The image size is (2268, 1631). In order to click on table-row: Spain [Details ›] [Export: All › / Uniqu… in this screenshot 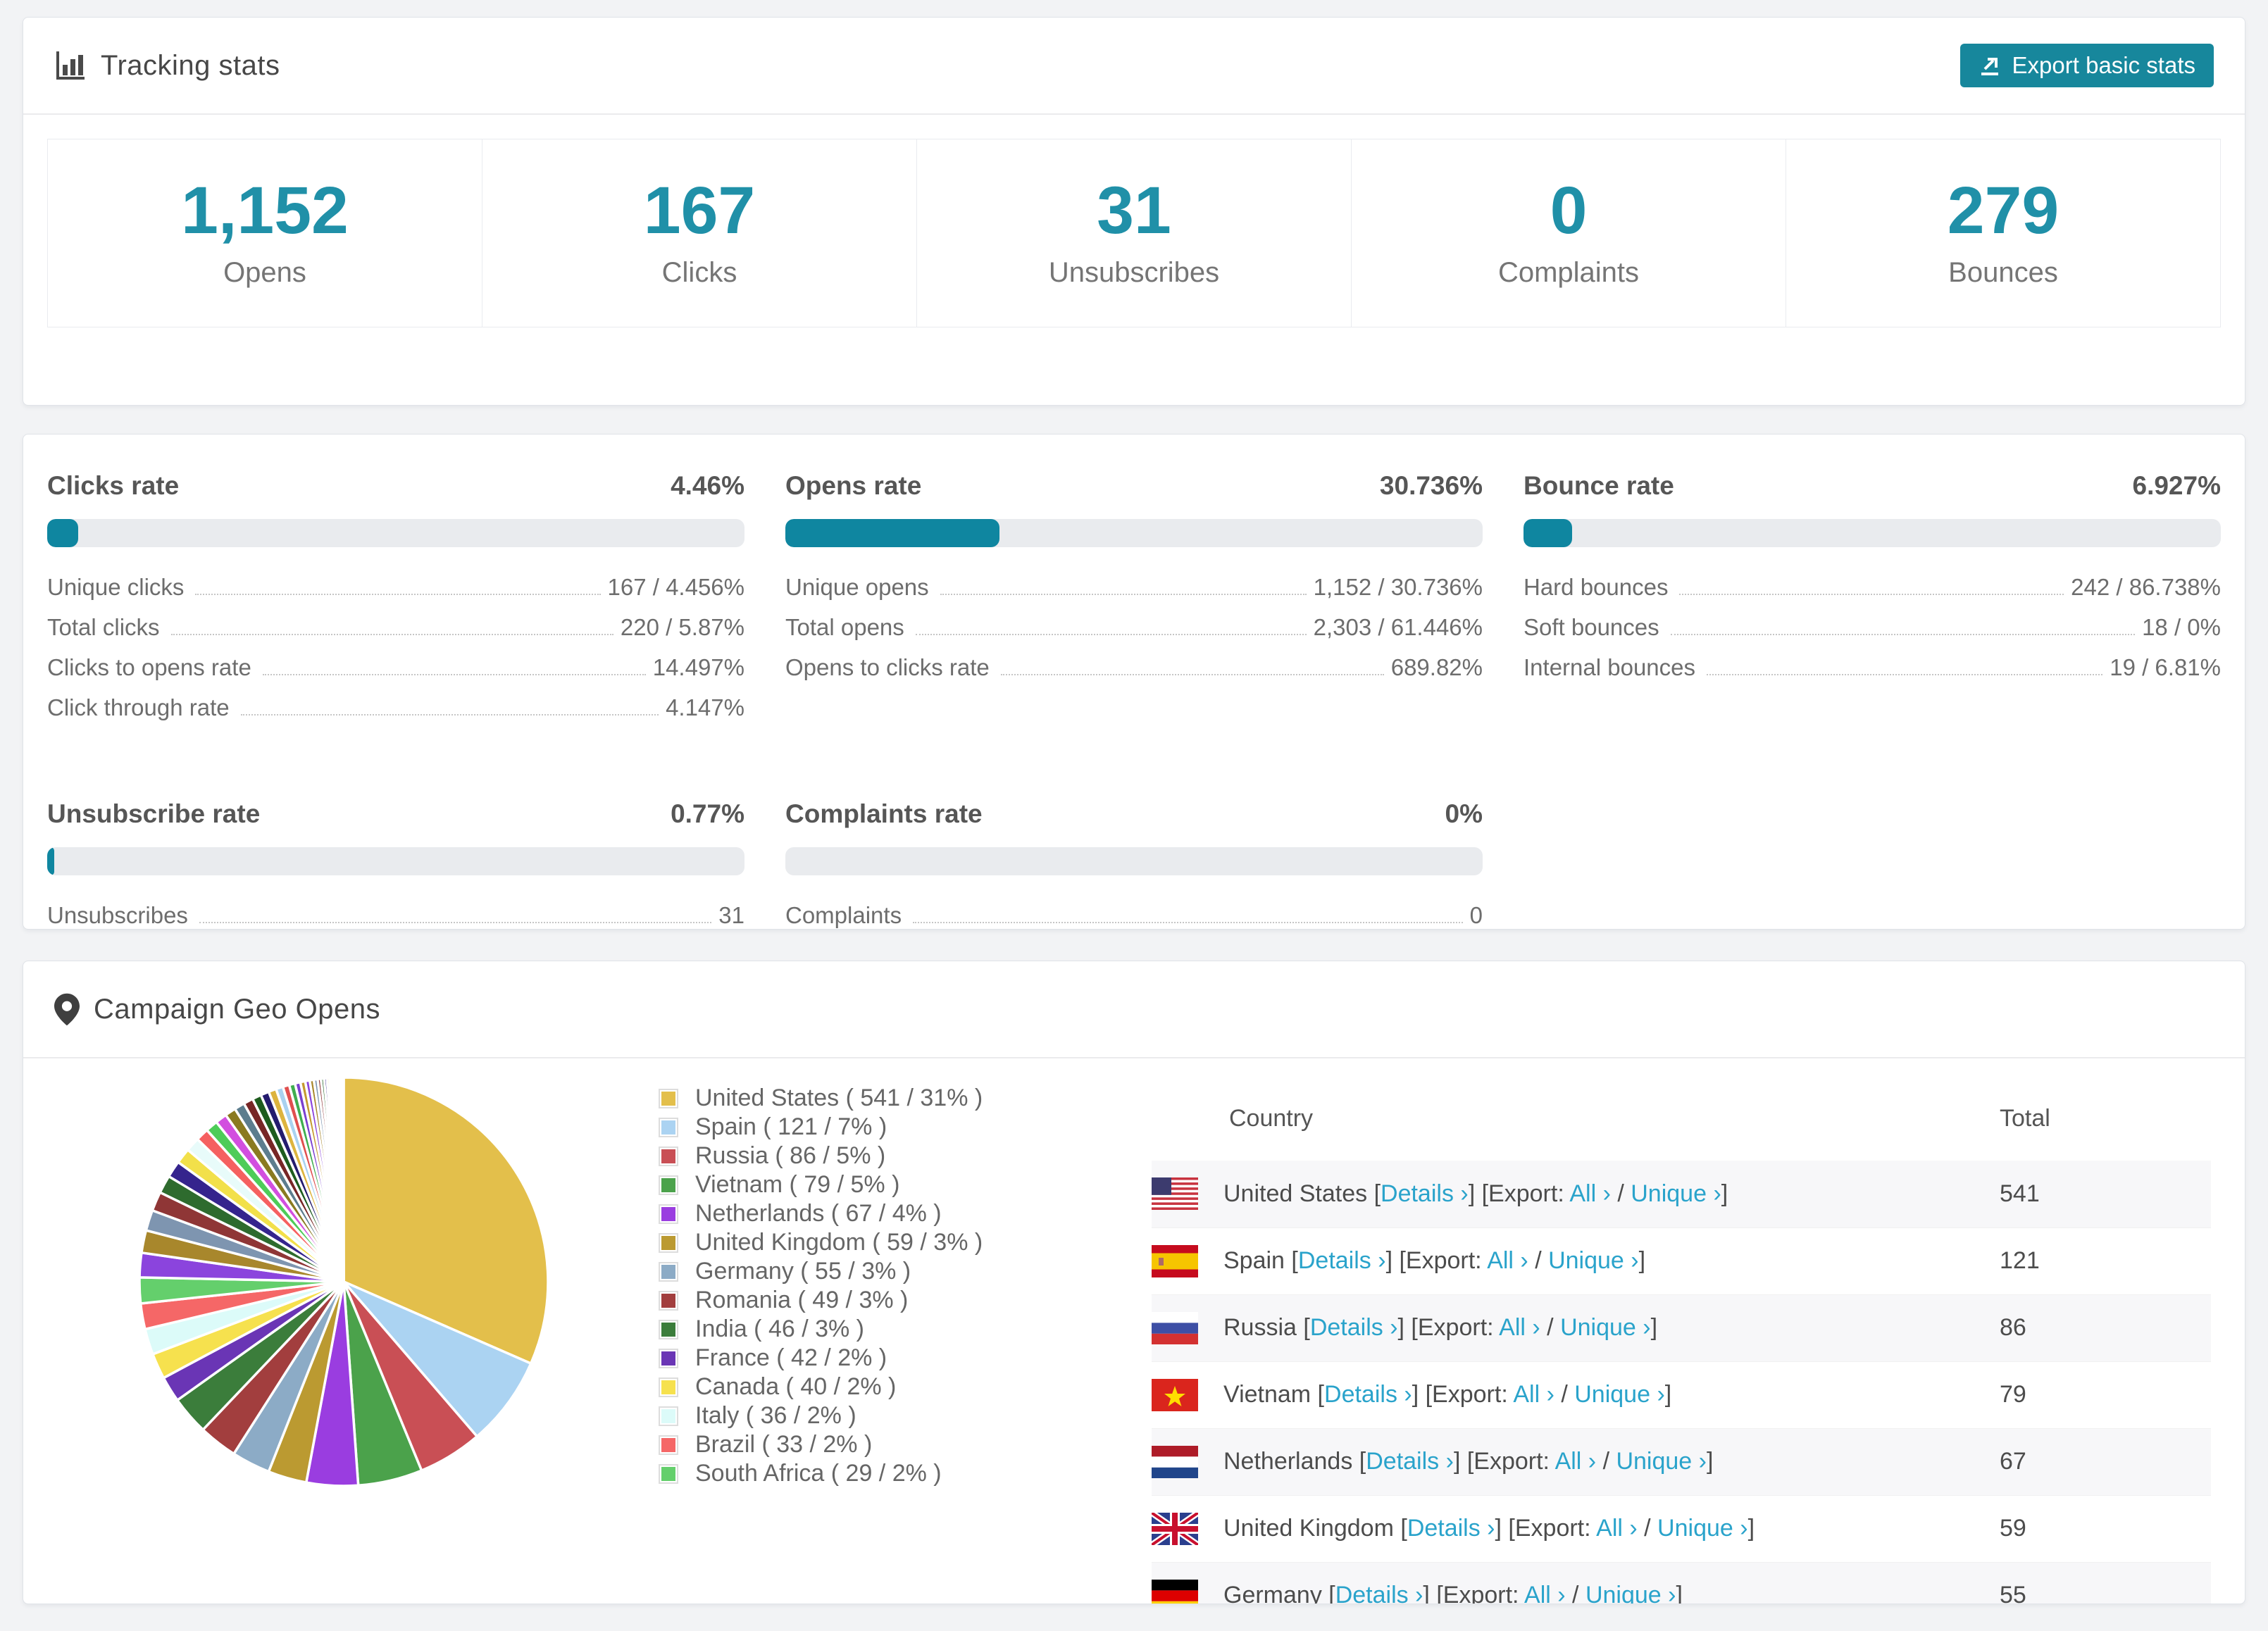, I will do `click(1681, 1260)`.